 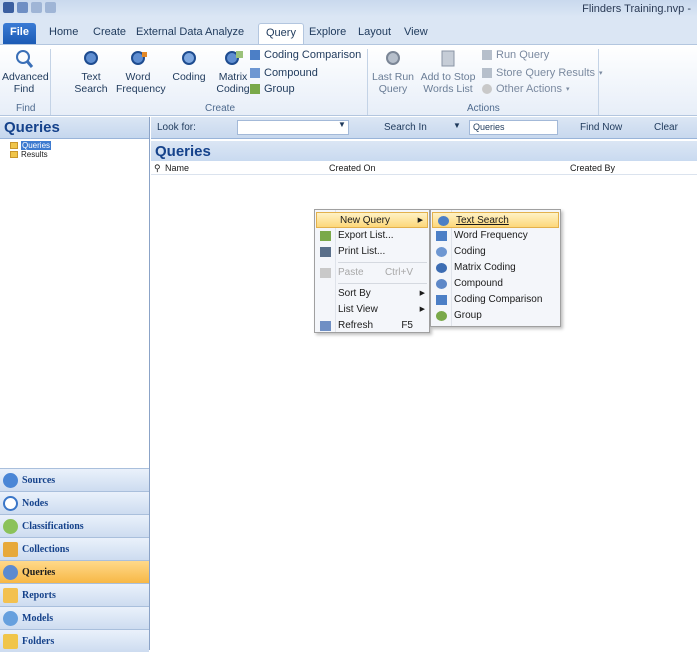 What do you see at coordinates (74, 617) in the screenshot?
I see `nav-models: Models` at bounding box center [74, 617].